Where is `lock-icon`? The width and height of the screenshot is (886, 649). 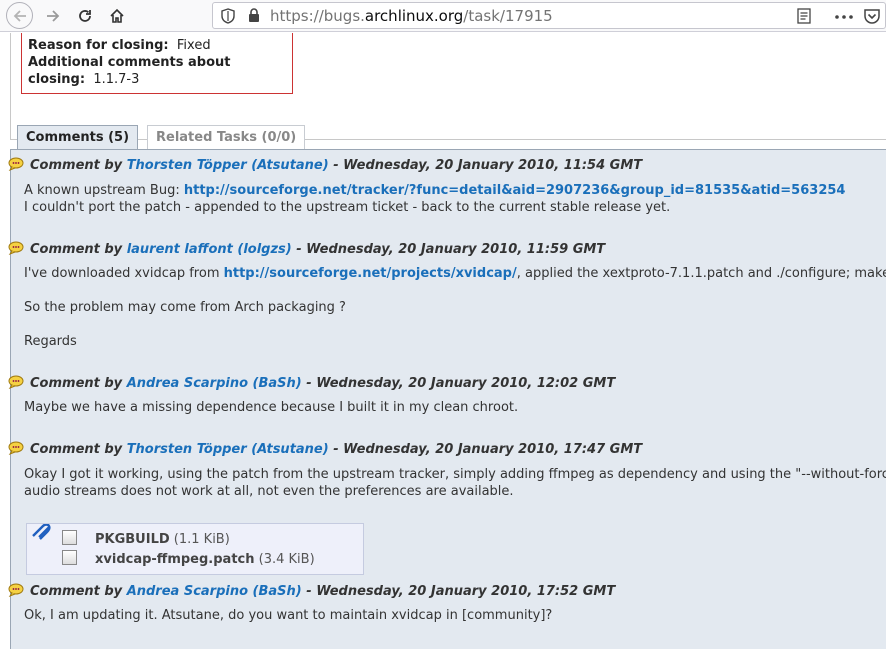 lock-icon is located at coordinates (254, 15).